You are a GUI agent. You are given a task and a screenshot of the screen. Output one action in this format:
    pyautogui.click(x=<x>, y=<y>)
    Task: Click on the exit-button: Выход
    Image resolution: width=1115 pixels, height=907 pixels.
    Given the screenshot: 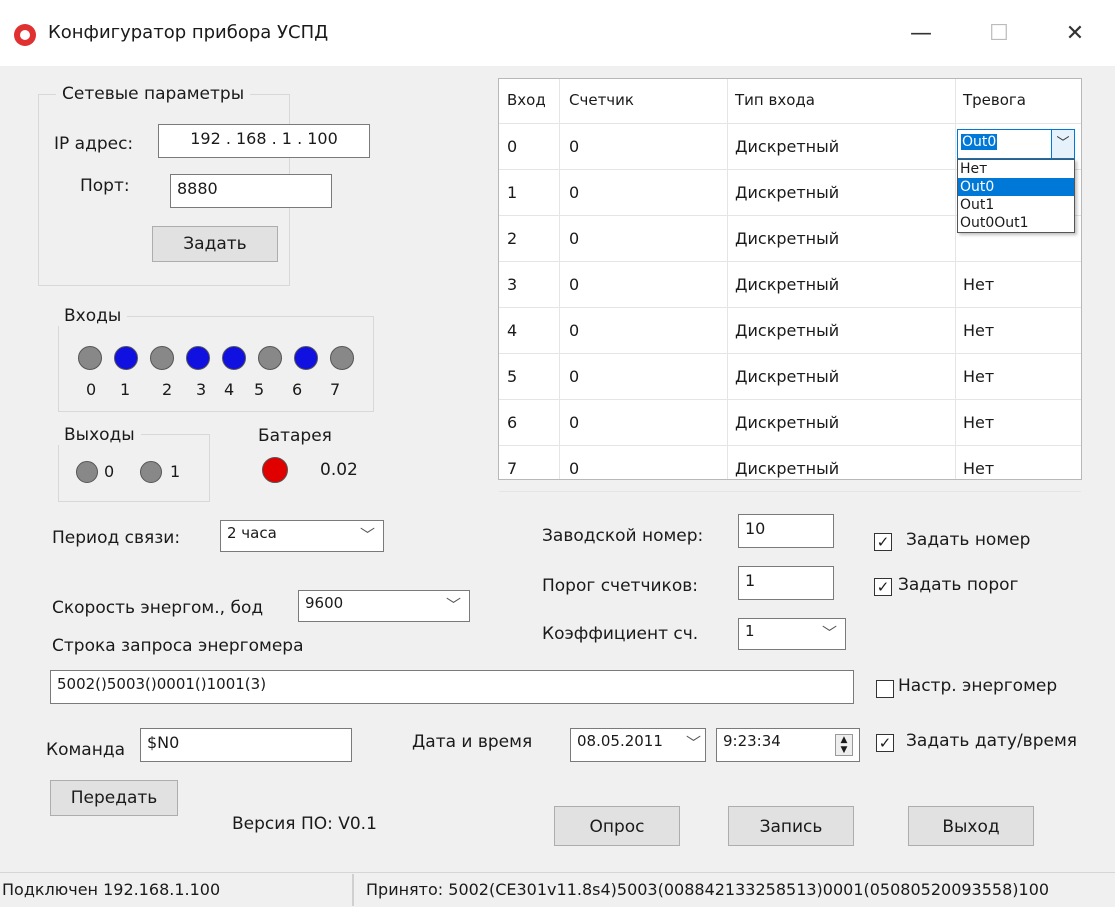 What is the action you would take?
    pyautogui.click(x=971, y=826)
    